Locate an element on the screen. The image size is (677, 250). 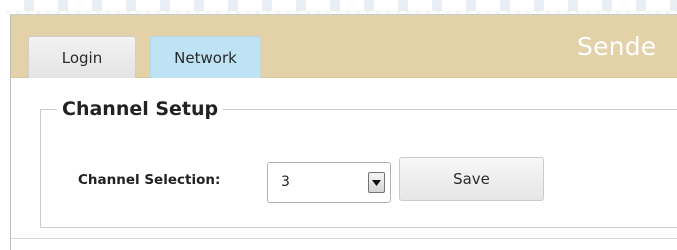
tab-login-label: Login is located at coordinates (82, 57).